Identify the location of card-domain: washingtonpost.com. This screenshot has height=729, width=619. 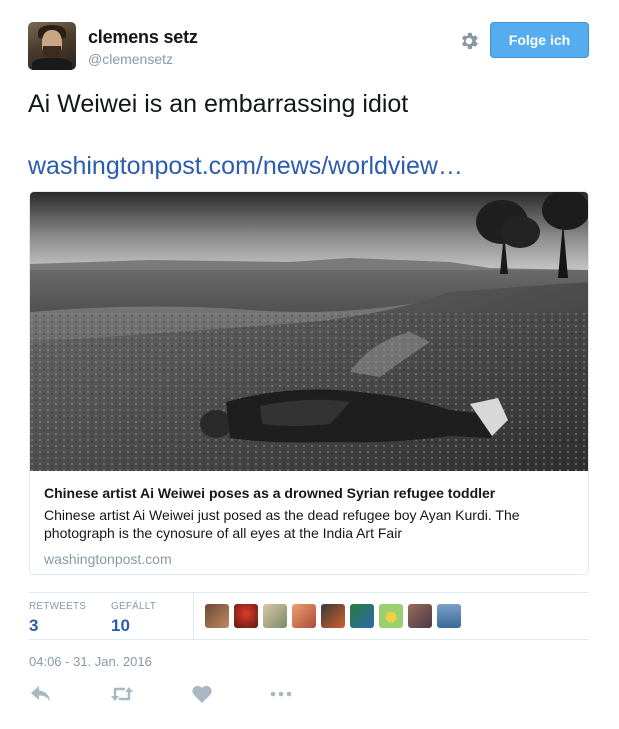
(108, 559).